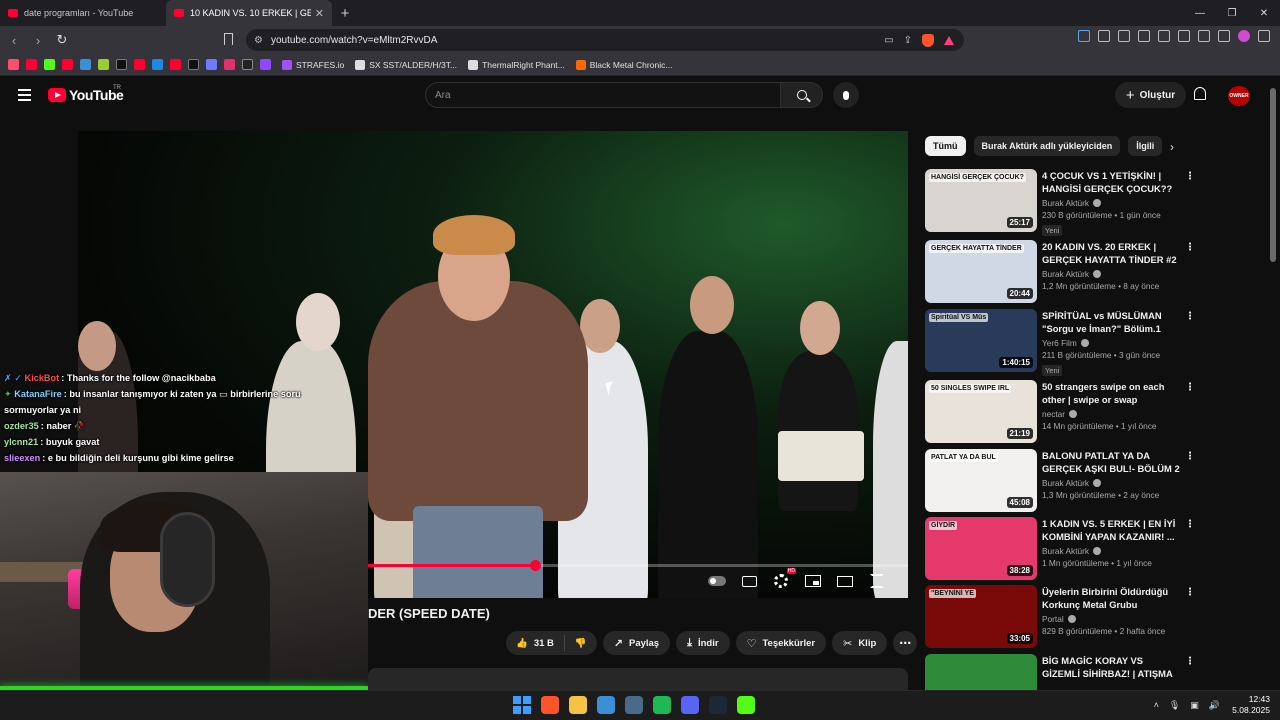  What do you see at coordinates (581, 643) in the screenshot?
I see `dislike-button: 👎` at bounding box center [581, 643].